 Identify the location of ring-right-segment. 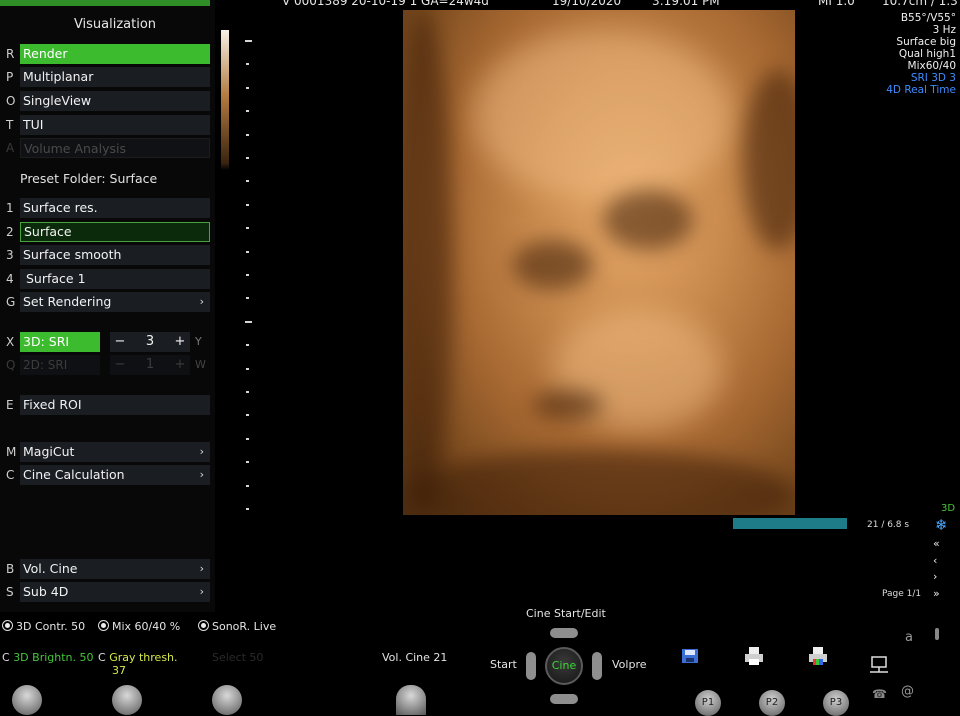
(597, 666).